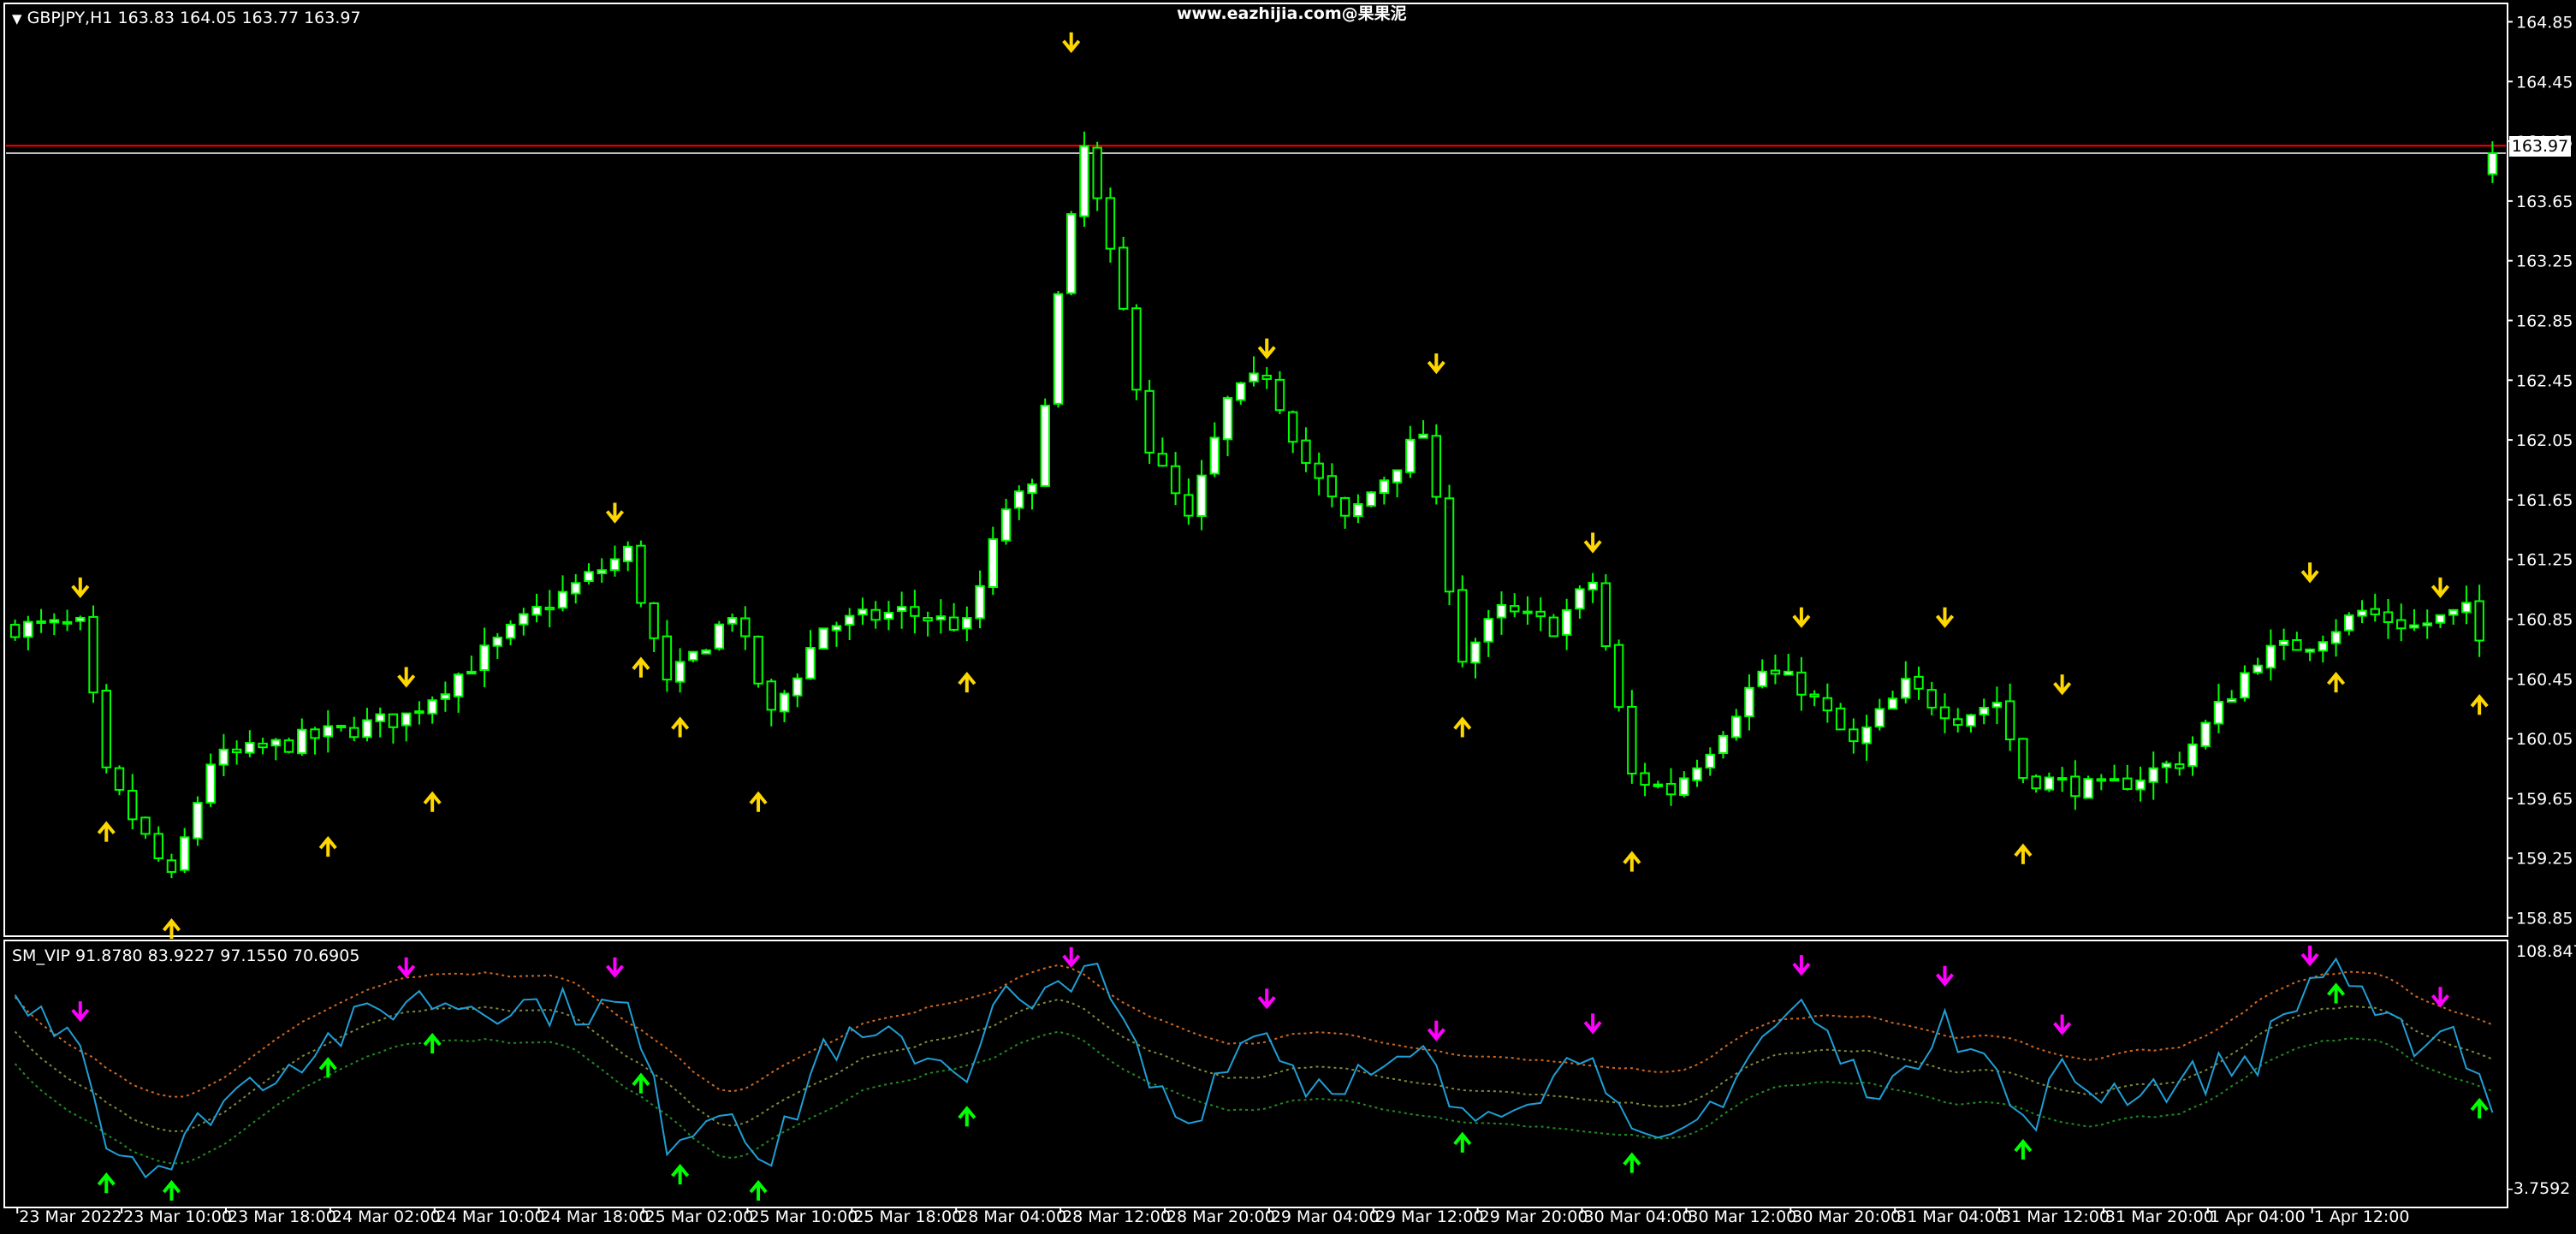 This screenshot has width=2576, height=1234. What do you see at coordinates (70, 1216) in the screenshot?
I see `time-tick-label: 23 Mar 2022` at bounding box center [70, 1216].